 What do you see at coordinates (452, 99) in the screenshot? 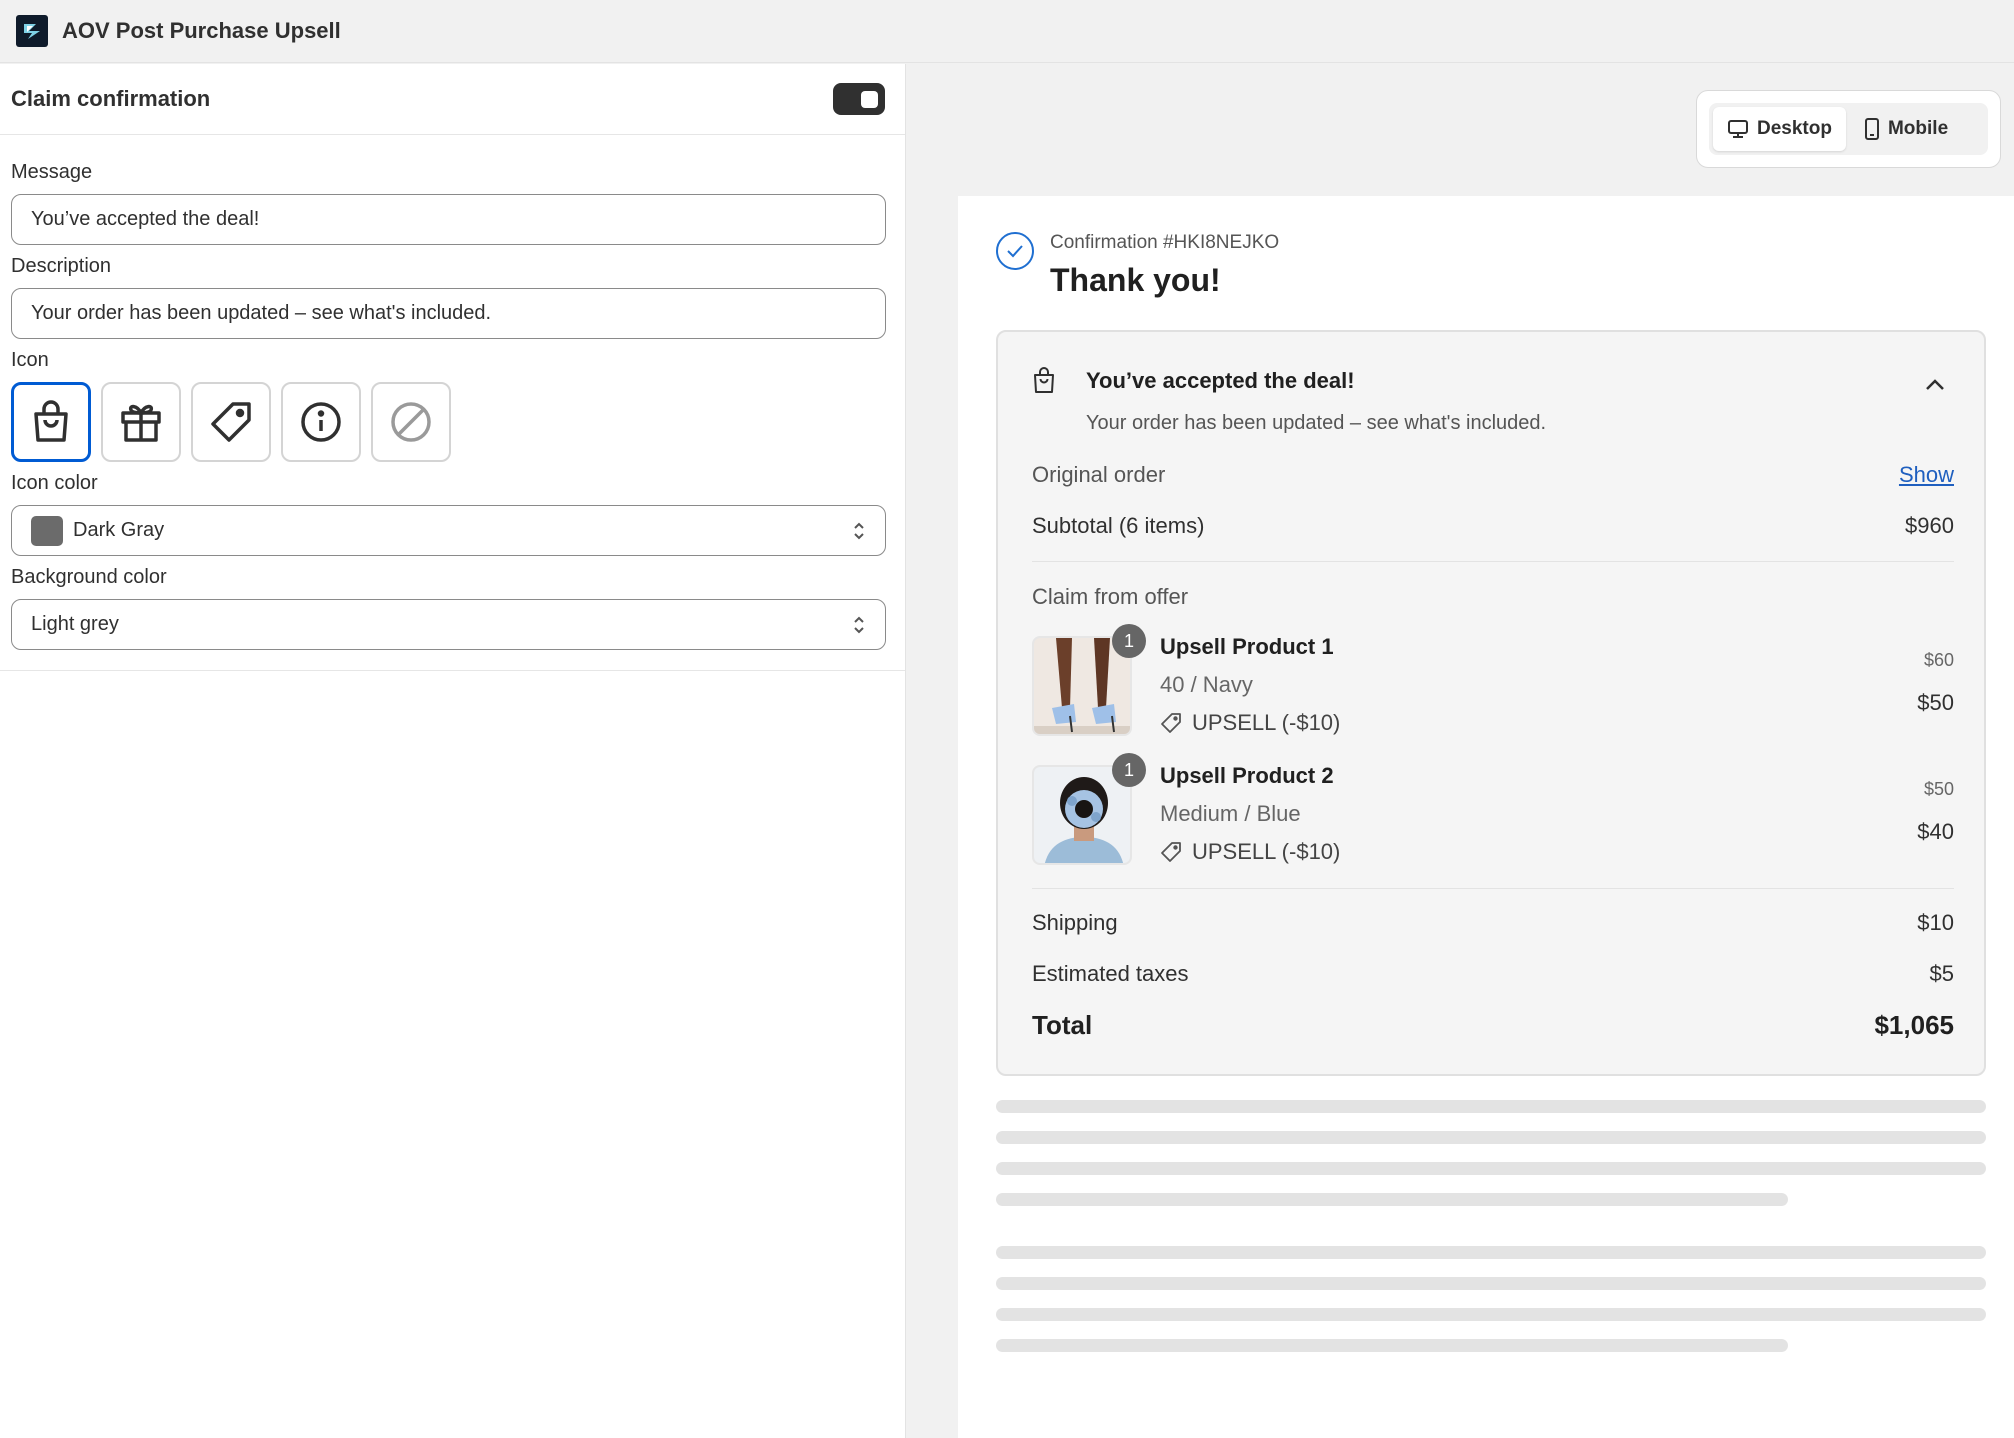
I see `section-header: Claim confirmation` at bounding box center [452, 99].